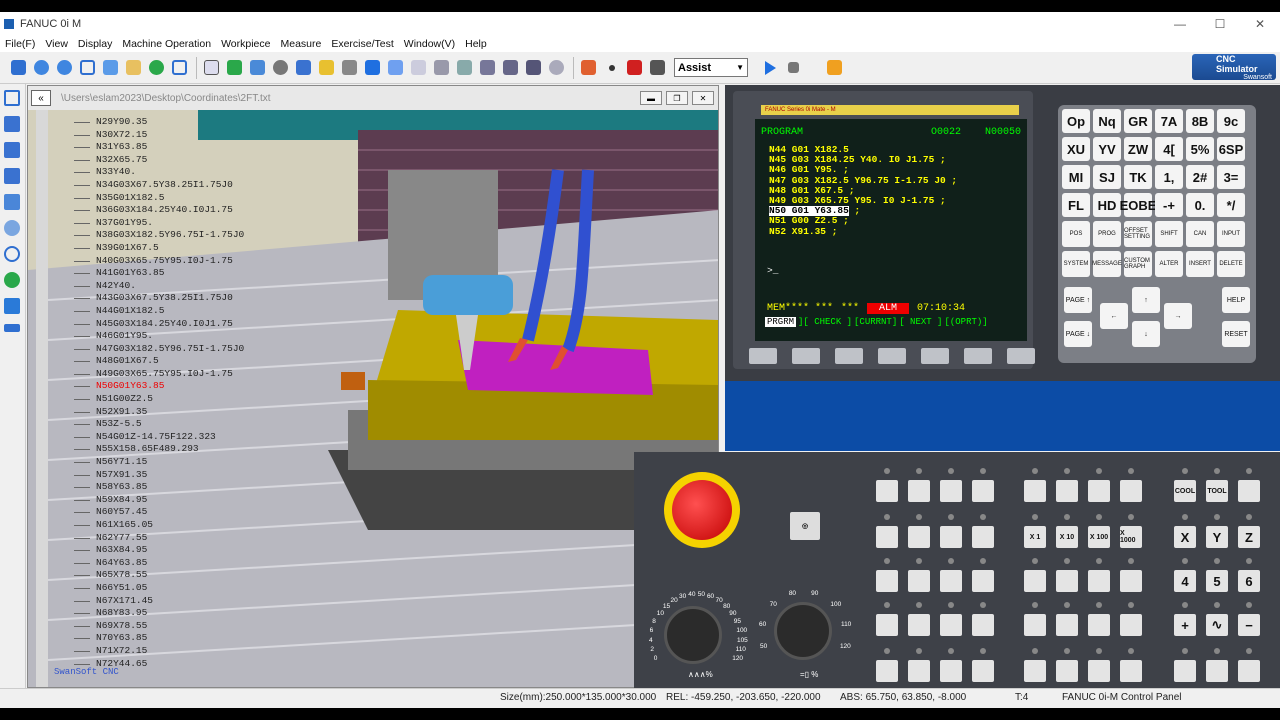 The image size is (1280, 720). What do you see at coordinates (1138, 149) in the screenshot?
I see `key-1-2: ZW` at bounding box center [1138, 149].